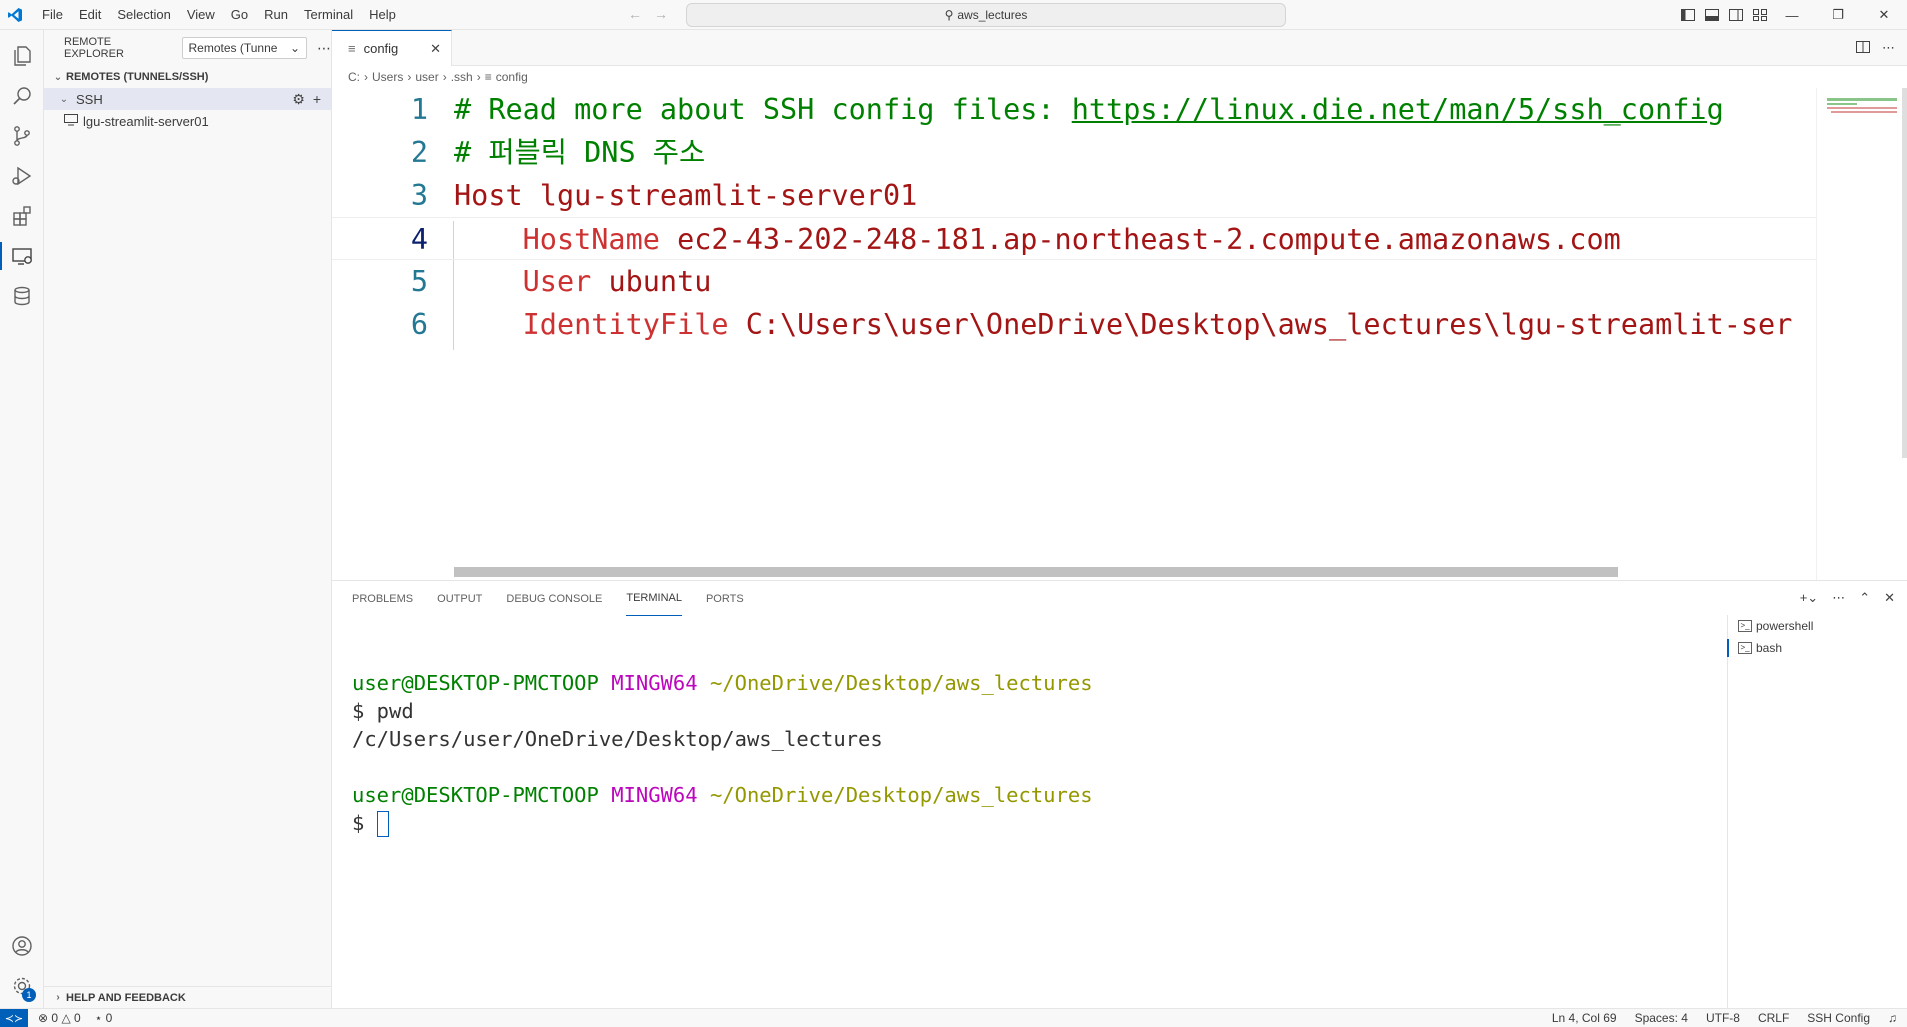 The width and height of the screenshot is (1907, 1027). I want to click on chevron-down-icon: ⌄, so click(294, 48).